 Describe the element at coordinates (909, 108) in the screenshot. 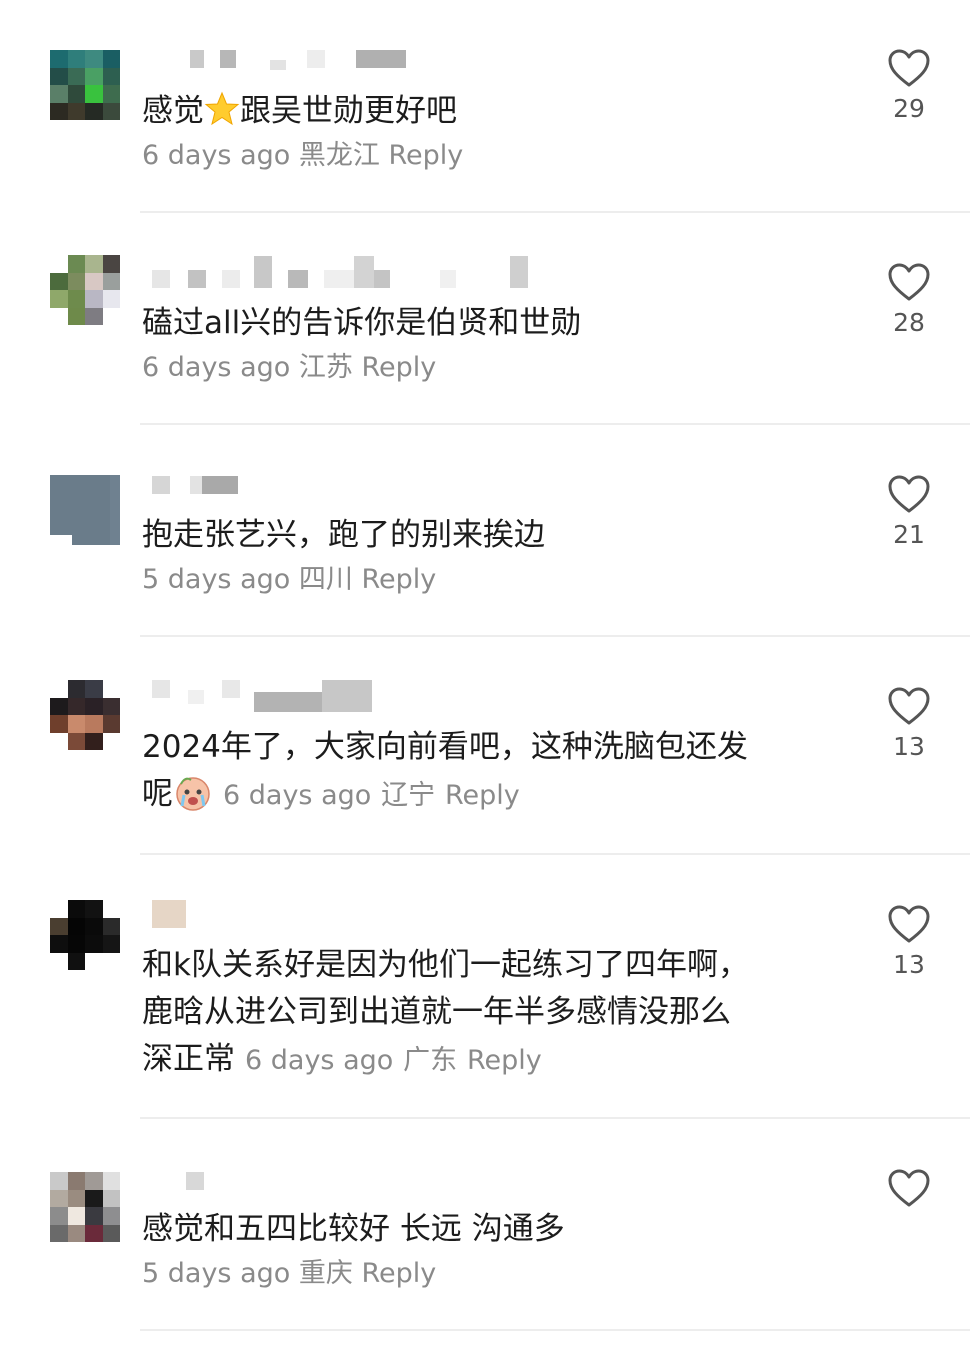

I see `like-count: 29` at that location.